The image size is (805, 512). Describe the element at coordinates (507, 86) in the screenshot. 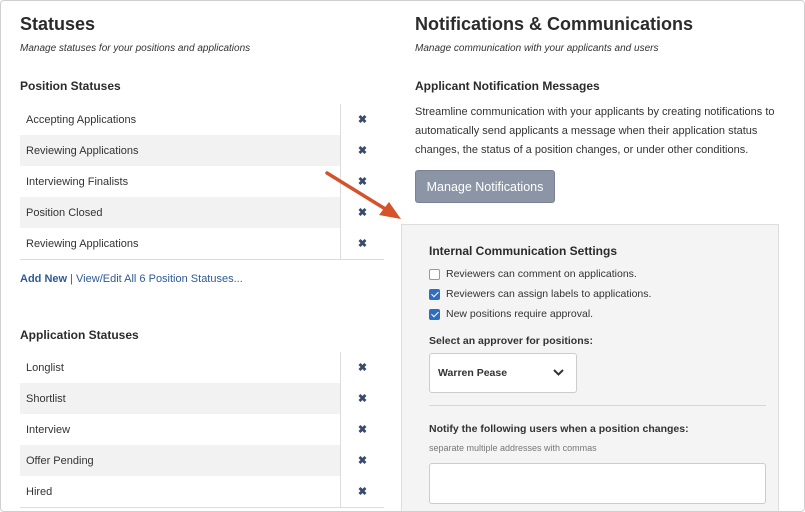

I see `applicant-messages-heading: Applicant Notification Messages` at that location.